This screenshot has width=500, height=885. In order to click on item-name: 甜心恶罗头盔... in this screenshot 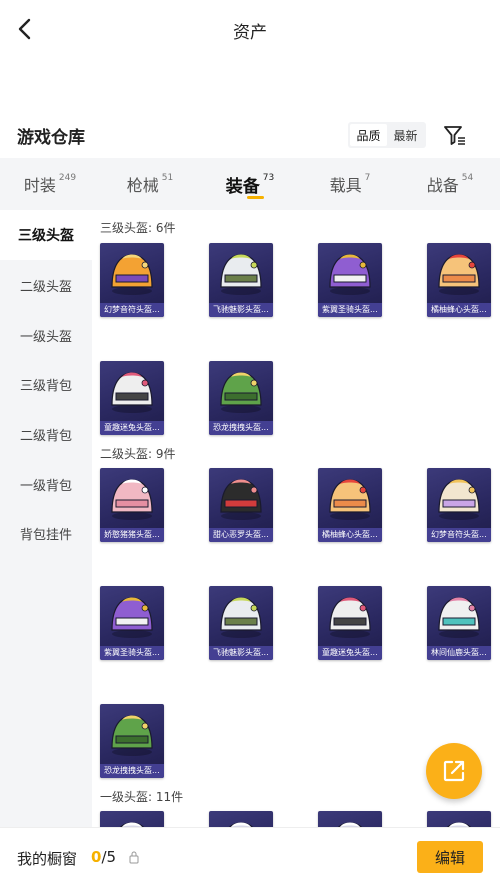, I will do `click(241, 535)`.